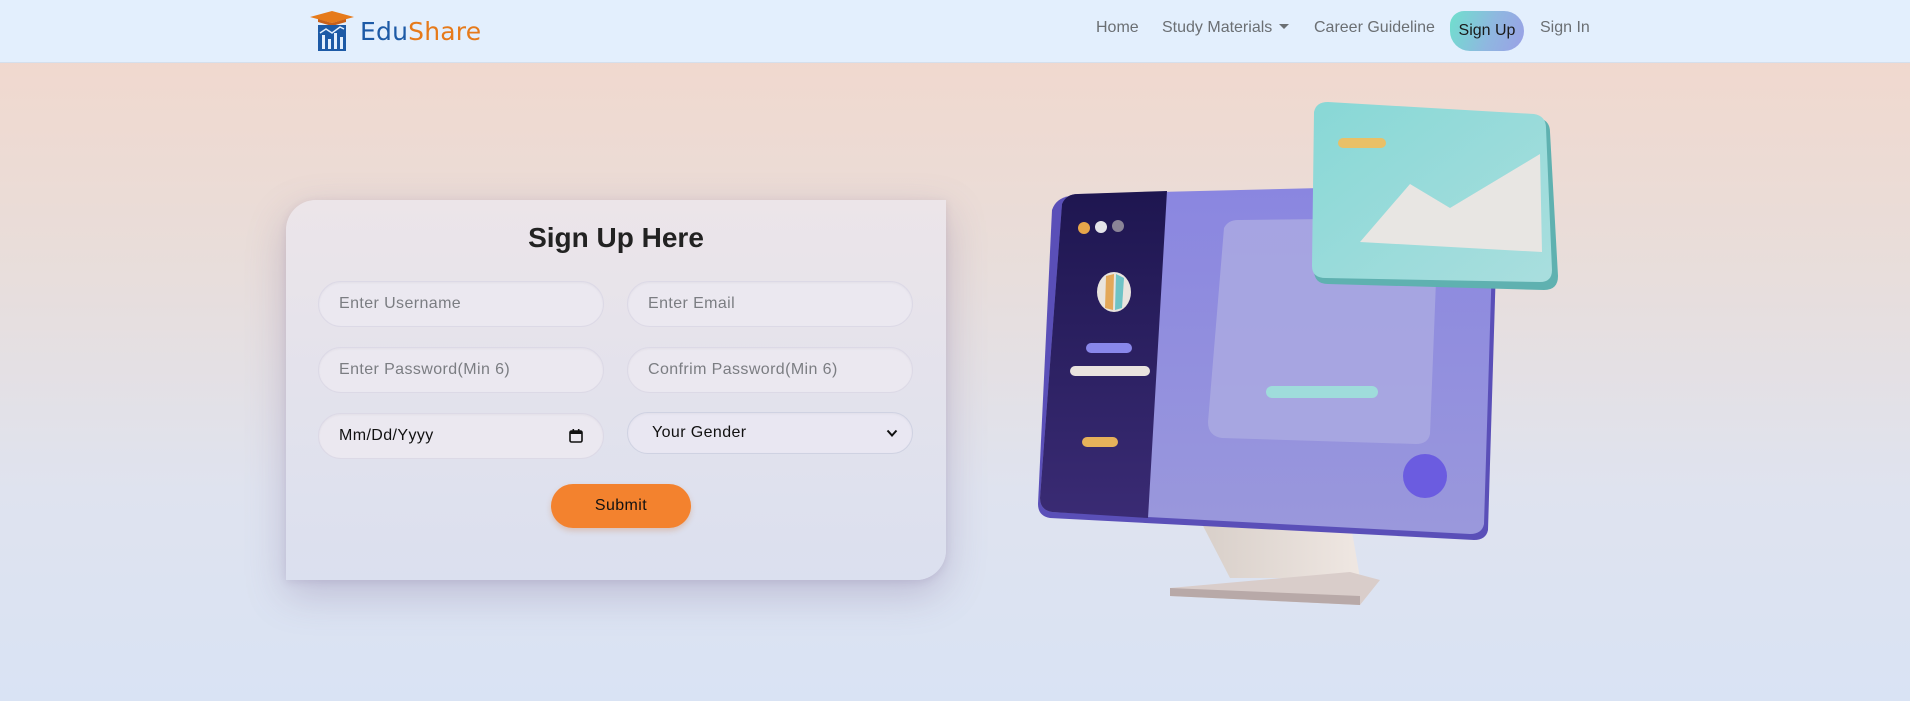 The height and width of the screenshot is (701, 1910). Describe the element at coordinates (770, 433) in the screenshot. I see `gender-select: Your Gender` at that location.